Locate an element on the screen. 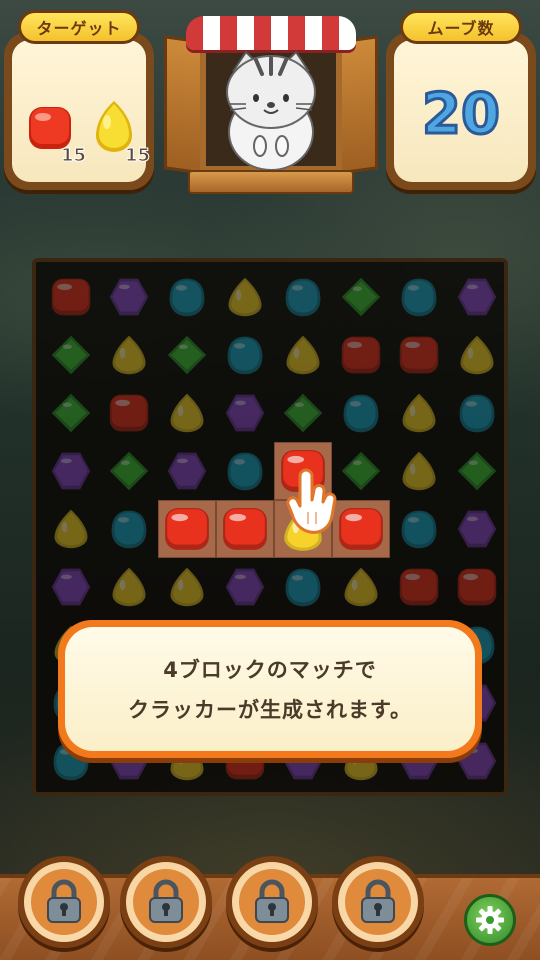 This screenshot has height=960, width=540. target-count-red: 15 is located at coordinates (73, 156).